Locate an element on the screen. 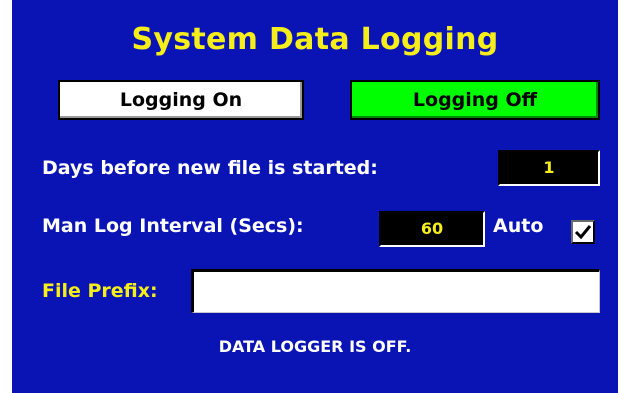  checkmark-icon is located at coordinates (583, 232).